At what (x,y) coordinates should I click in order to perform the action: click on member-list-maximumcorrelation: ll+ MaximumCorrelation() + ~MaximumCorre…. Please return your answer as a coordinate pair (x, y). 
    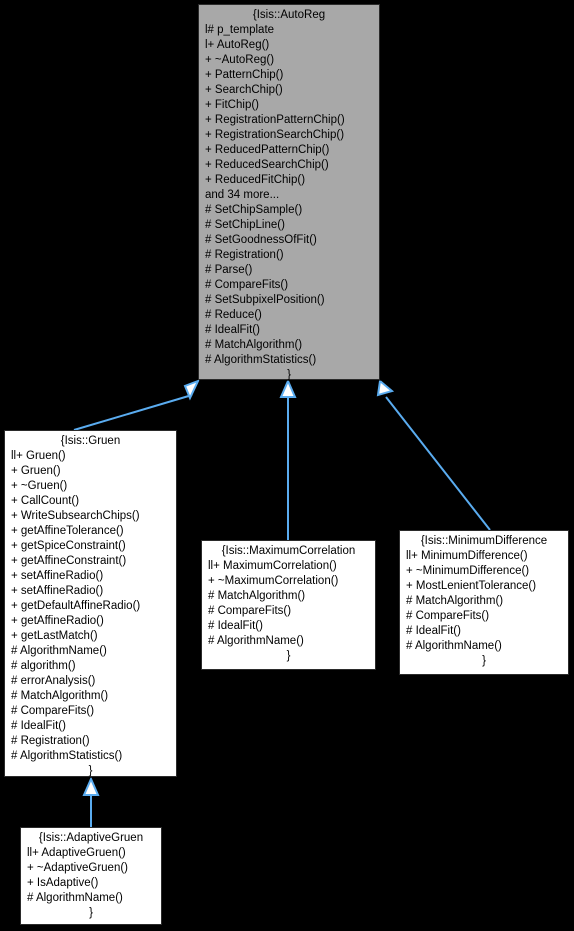
    Looking at the image, I should click on (288, 604).